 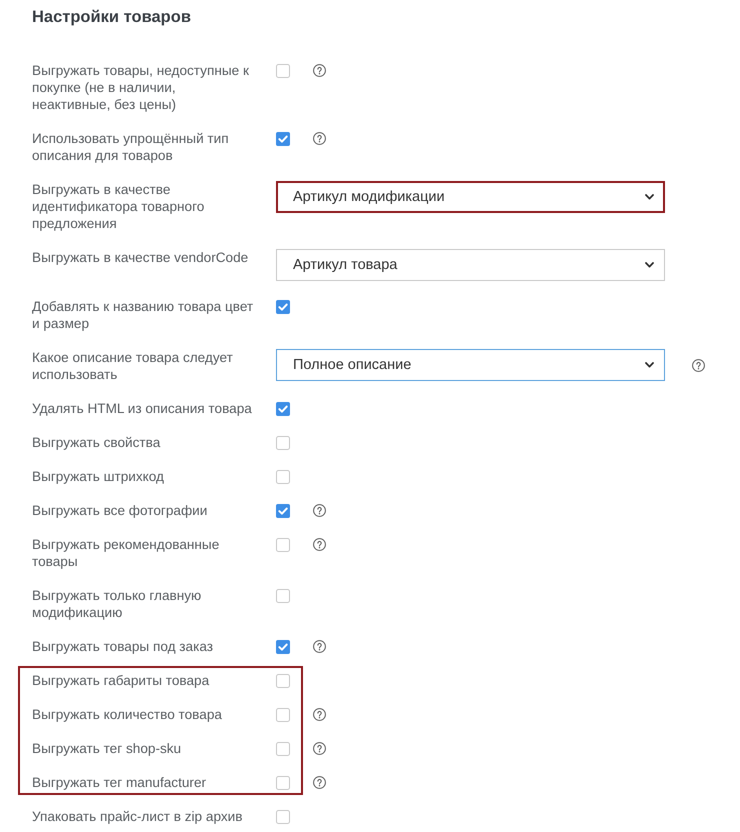 What do you see at coordinates (142, 408) in the screenshot?
I see `setting-label: Удалять HTML из описания товара` at bounding box center [142, 408].